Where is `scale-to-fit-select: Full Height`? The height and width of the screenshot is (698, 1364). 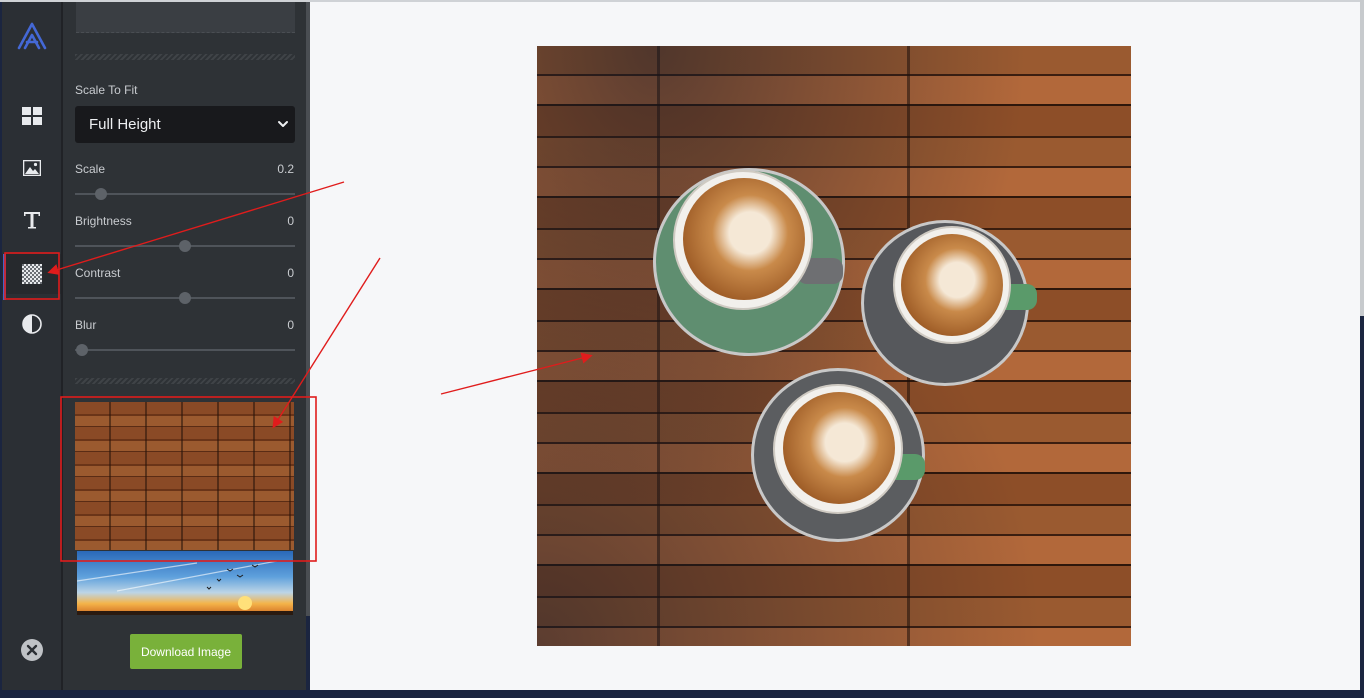
scale-to-fit-select: Full Height is located at coordinates (185, 124).